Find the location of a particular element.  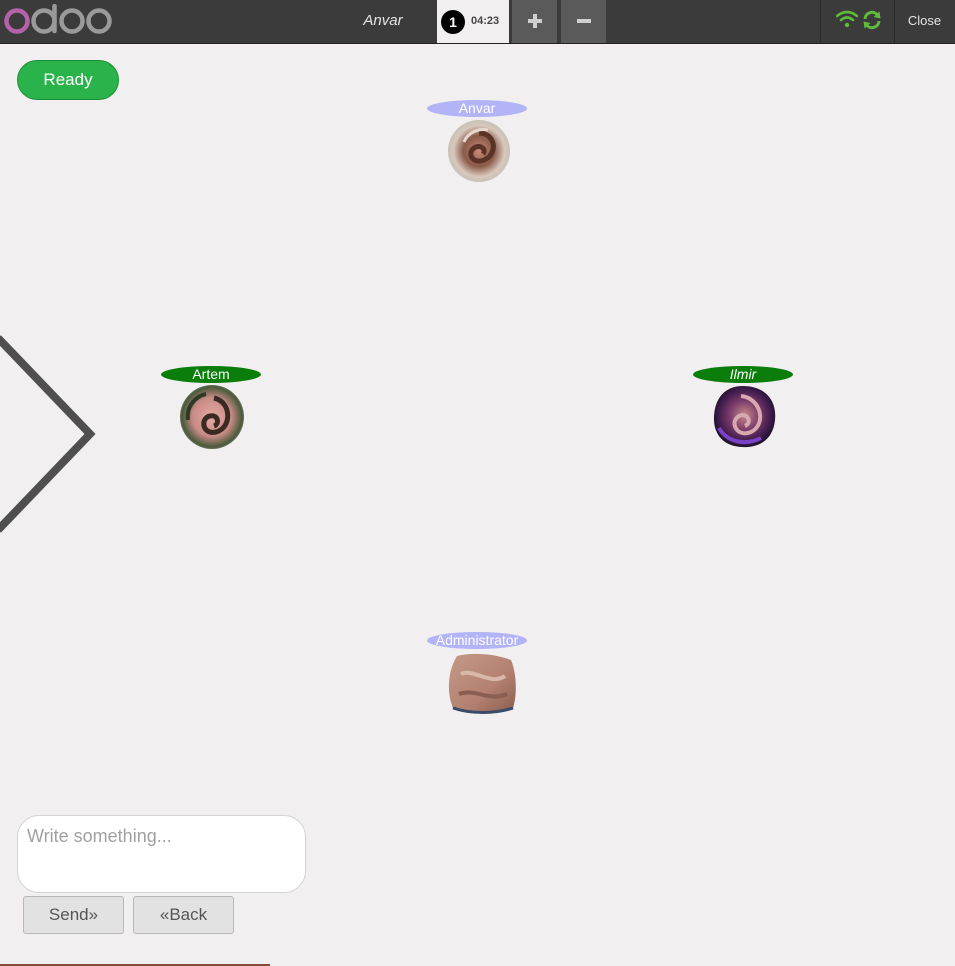

send-label: Send is located at coordinates (68, 914).